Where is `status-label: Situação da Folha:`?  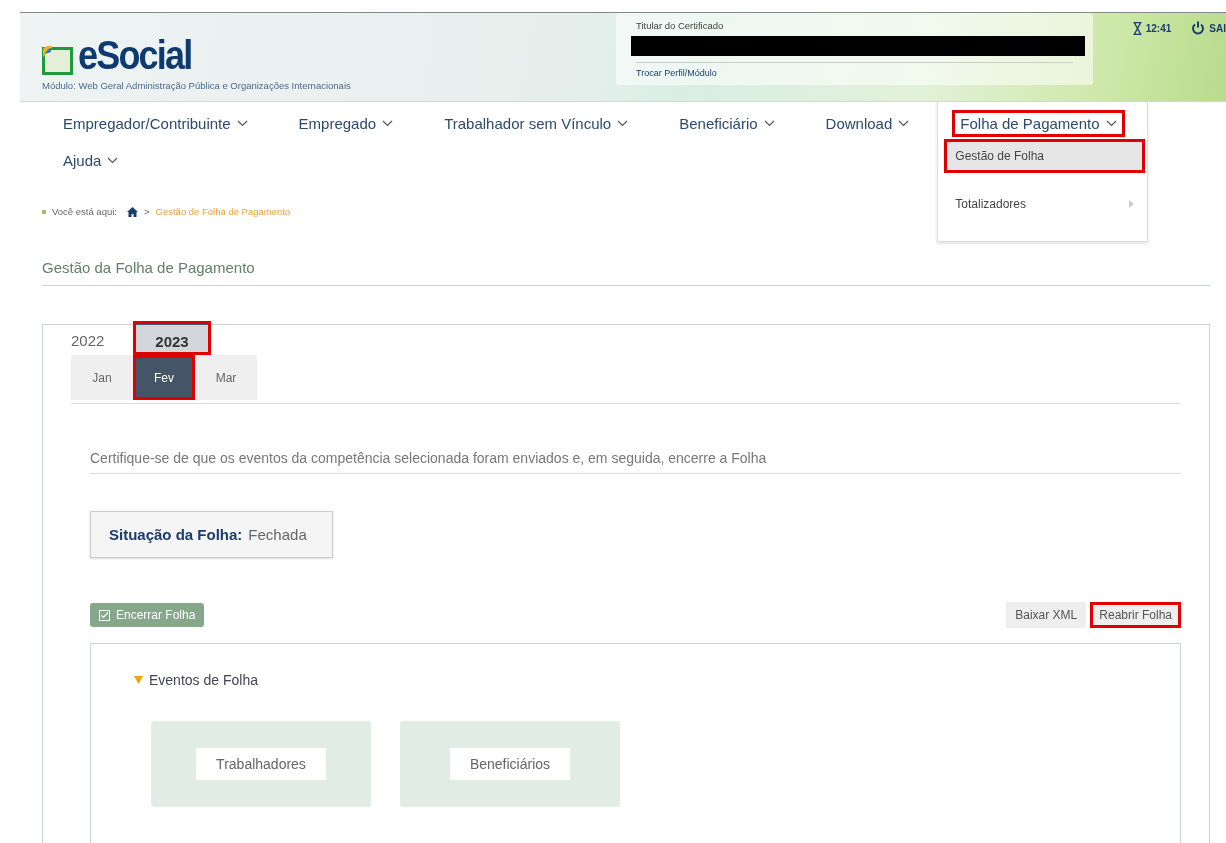 status-label: Situação da Folha: is located at coordinates (176, 534).